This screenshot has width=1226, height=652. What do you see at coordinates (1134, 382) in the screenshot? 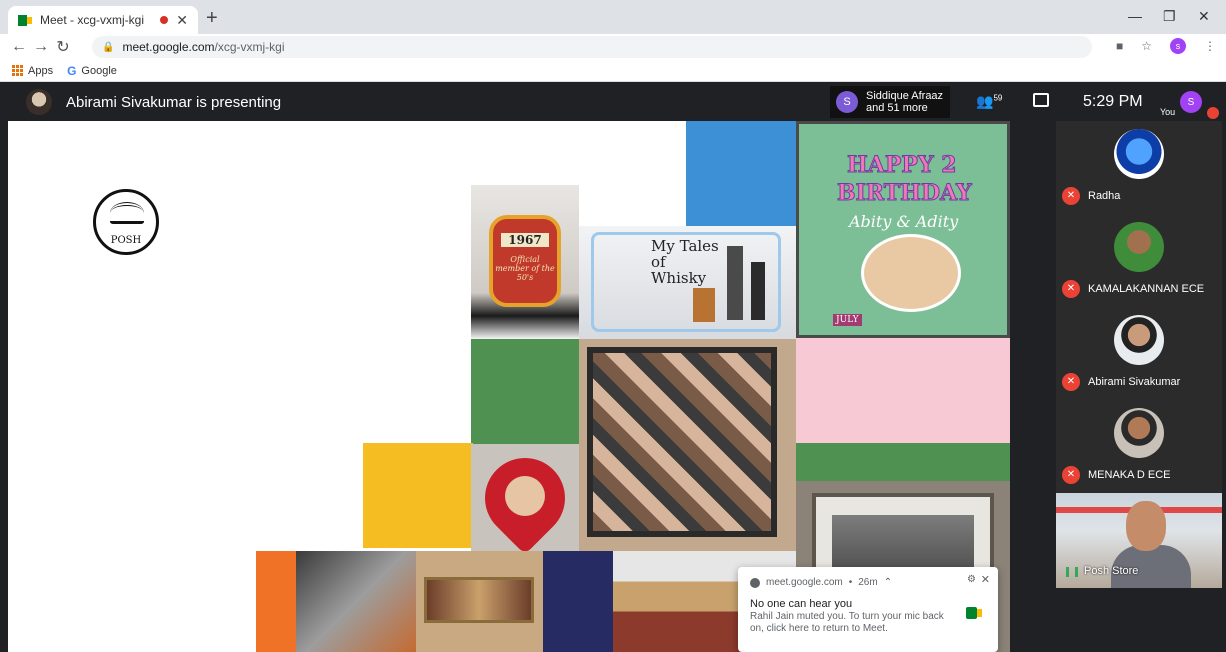
I see `participant-name: Abirami Sivakumar` at bounding box center [1134, 382].